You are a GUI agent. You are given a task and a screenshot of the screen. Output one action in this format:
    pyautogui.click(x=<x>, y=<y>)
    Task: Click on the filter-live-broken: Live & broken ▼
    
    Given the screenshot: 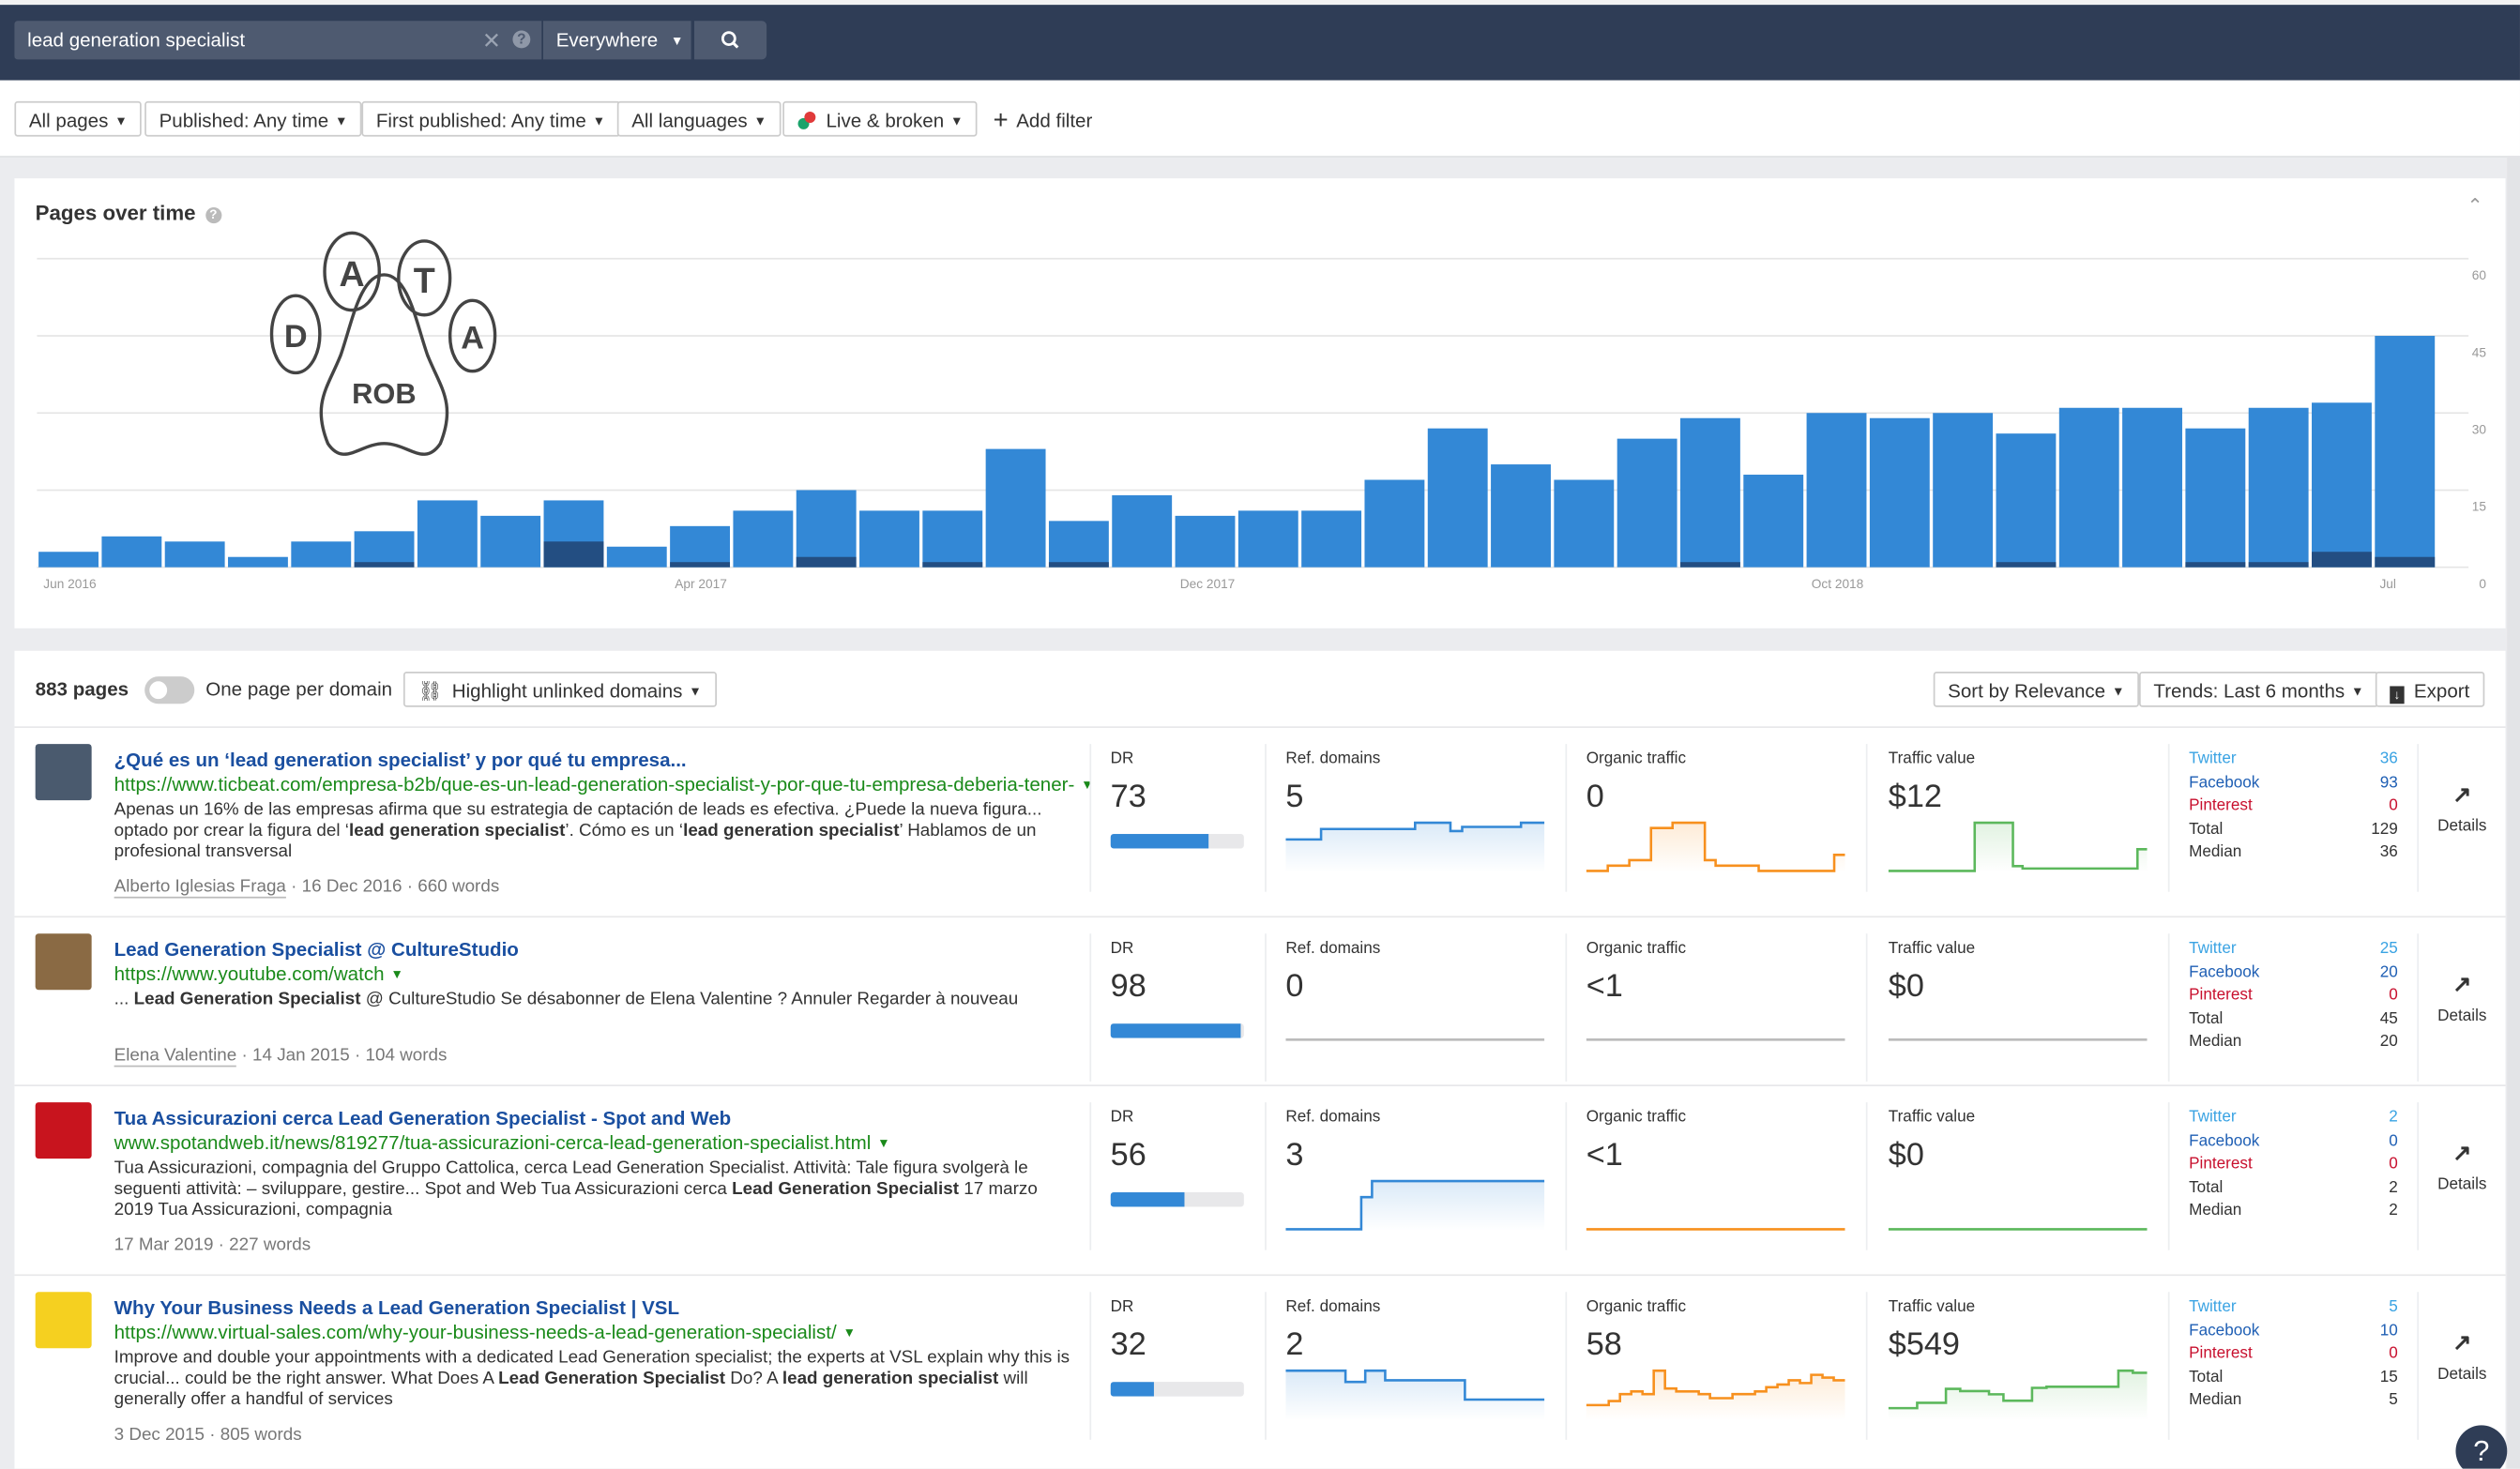 What is the action you would take?
    pyautogui.click(x=880, y=118)
    